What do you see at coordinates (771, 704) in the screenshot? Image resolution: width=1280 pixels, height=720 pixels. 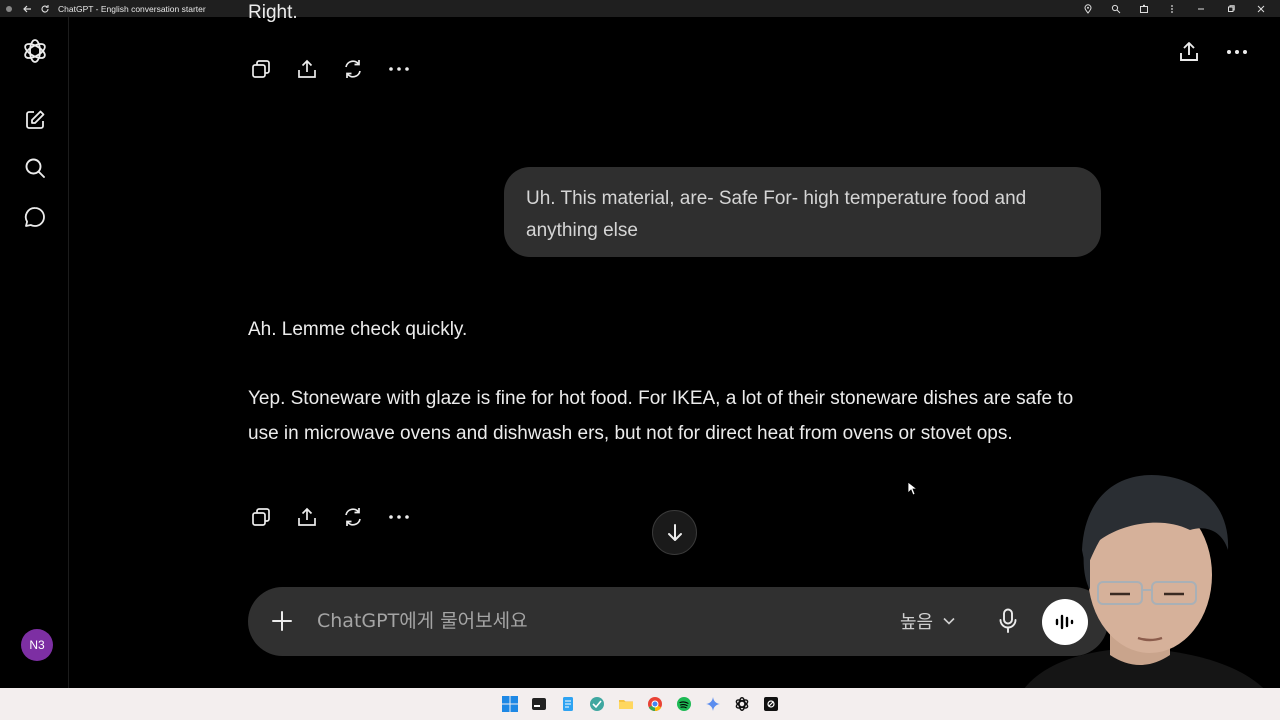 I see `capture-app-icon` at bounding box center [771, 704].